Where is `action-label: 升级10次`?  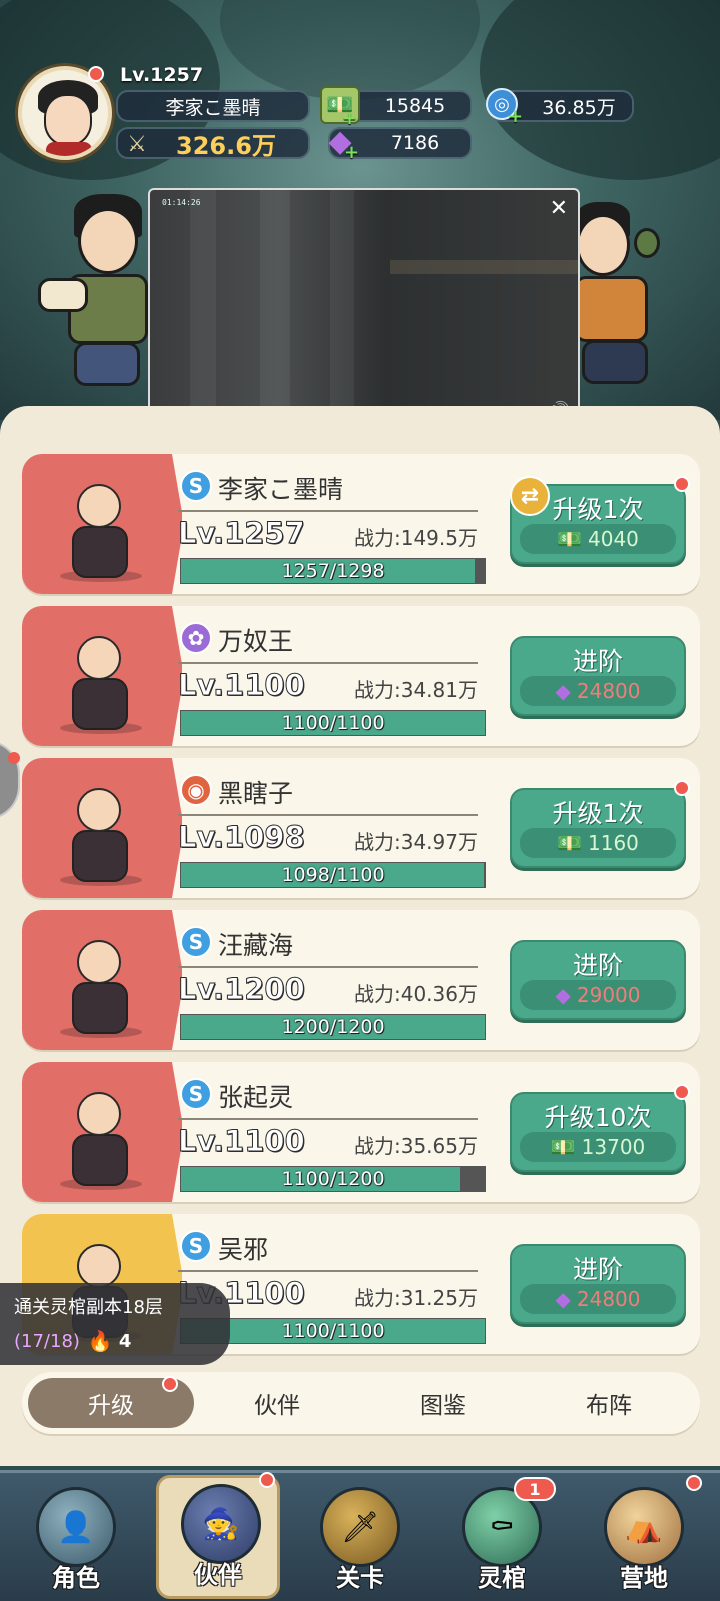 action-label: 升级10次 is located at coordinates (598, 1117).